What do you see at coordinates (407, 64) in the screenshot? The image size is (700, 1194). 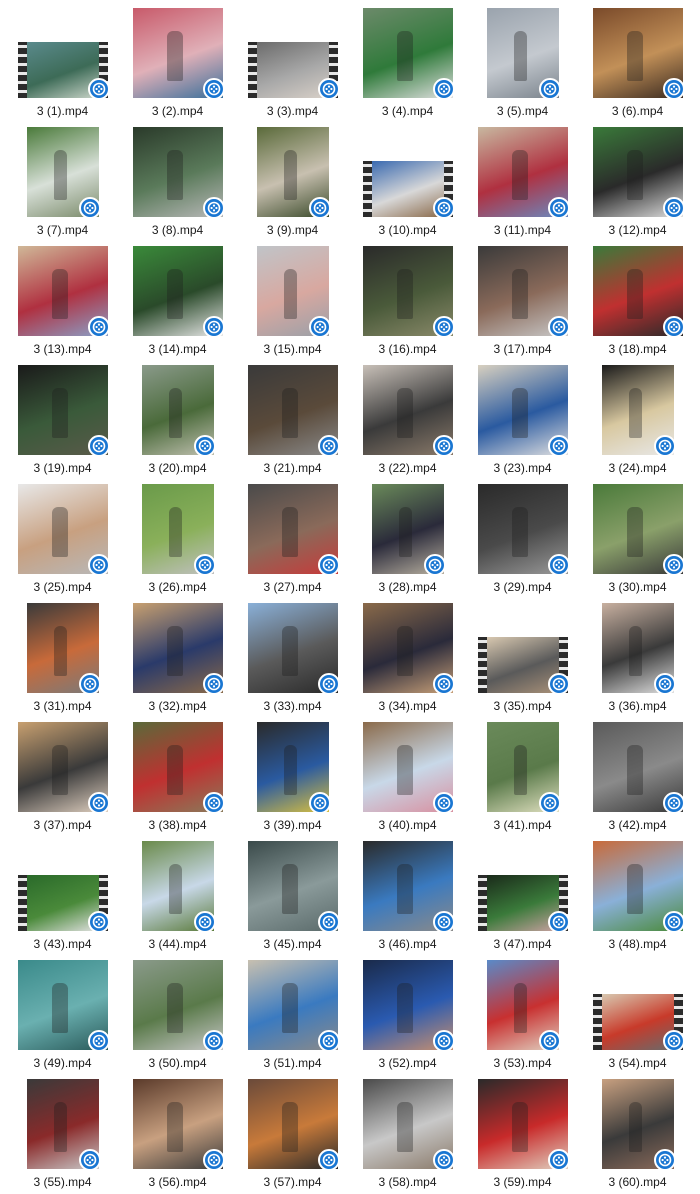 I see `video-file-item: 3 (4).mp4` at bounding box center [407, 64].